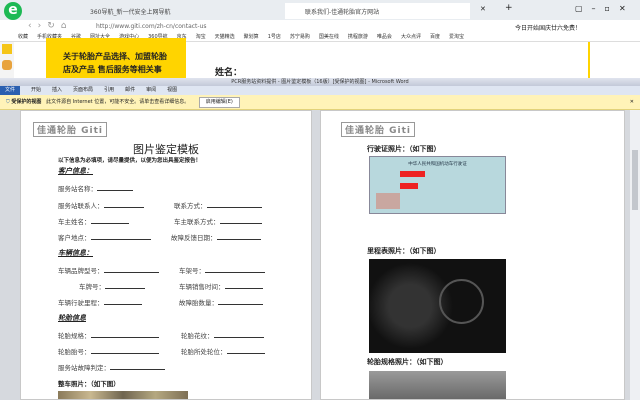  I want to click on field-label: 轮胎所处轮位：, so click(204, 352).